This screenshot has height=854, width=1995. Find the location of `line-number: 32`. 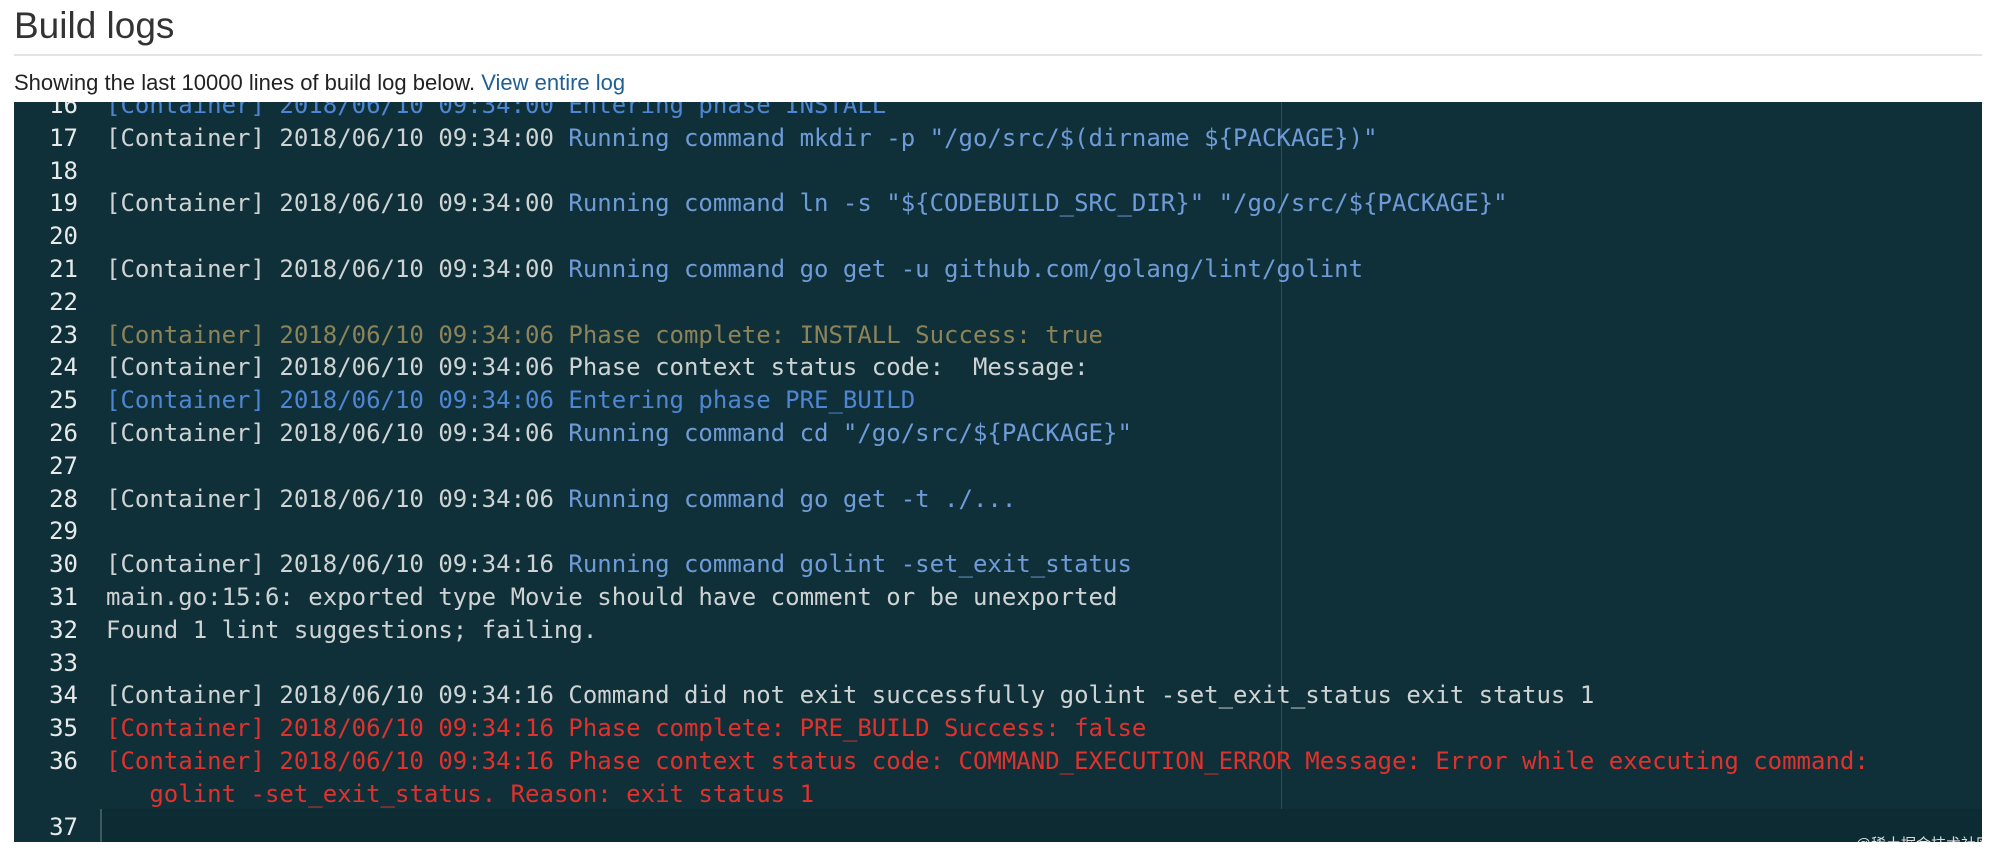

line-number: 32 is located at coordinates (63, 629).